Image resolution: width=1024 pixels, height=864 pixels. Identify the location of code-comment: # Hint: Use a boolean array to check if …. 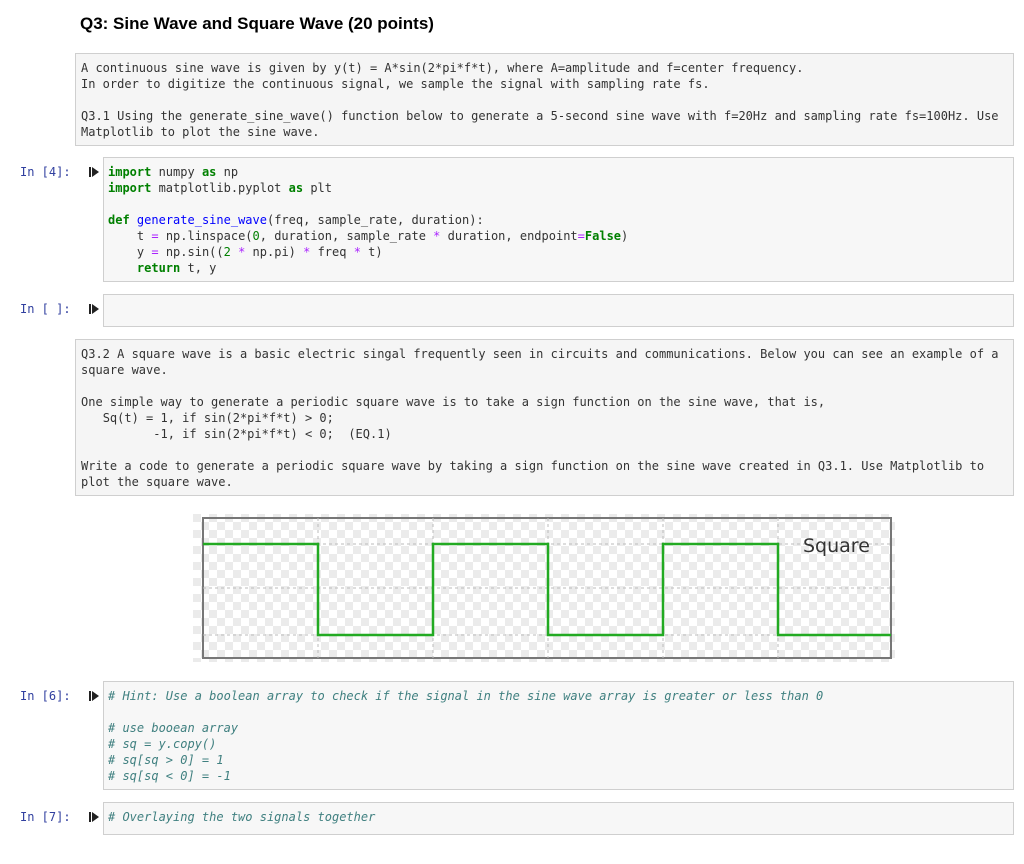
(466, 696).